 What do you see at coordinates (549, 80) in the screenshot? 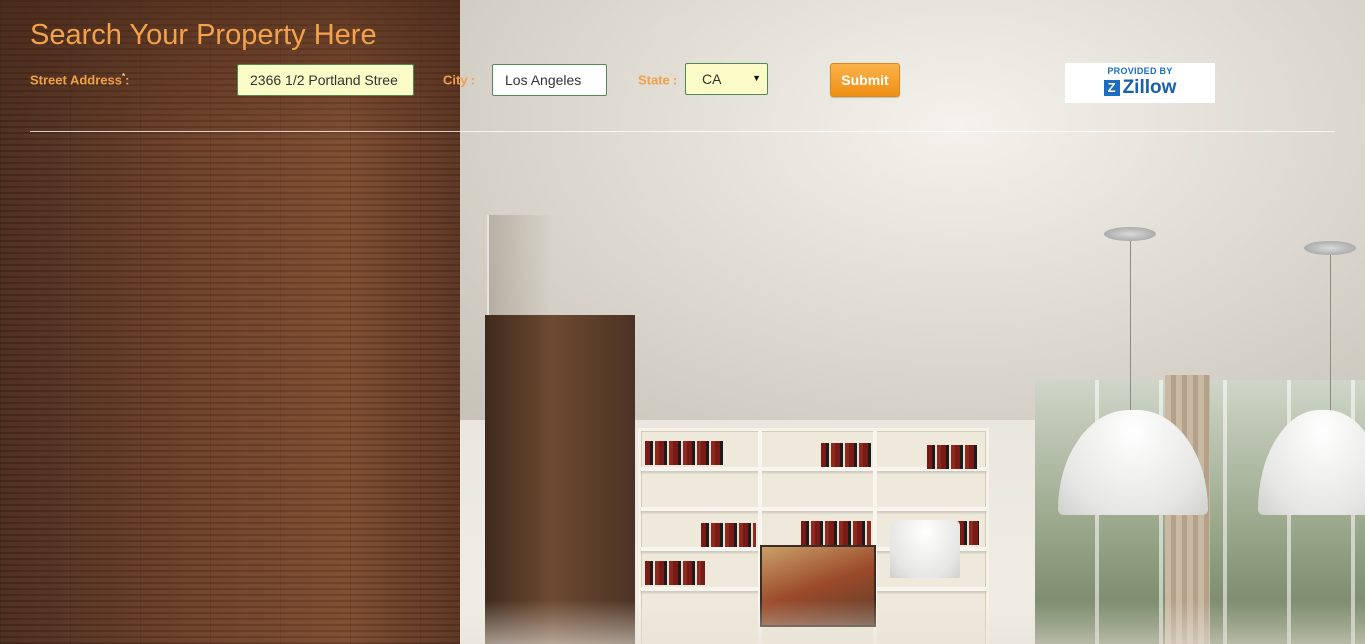
I see `city-input` at bounding box center [549, 80].